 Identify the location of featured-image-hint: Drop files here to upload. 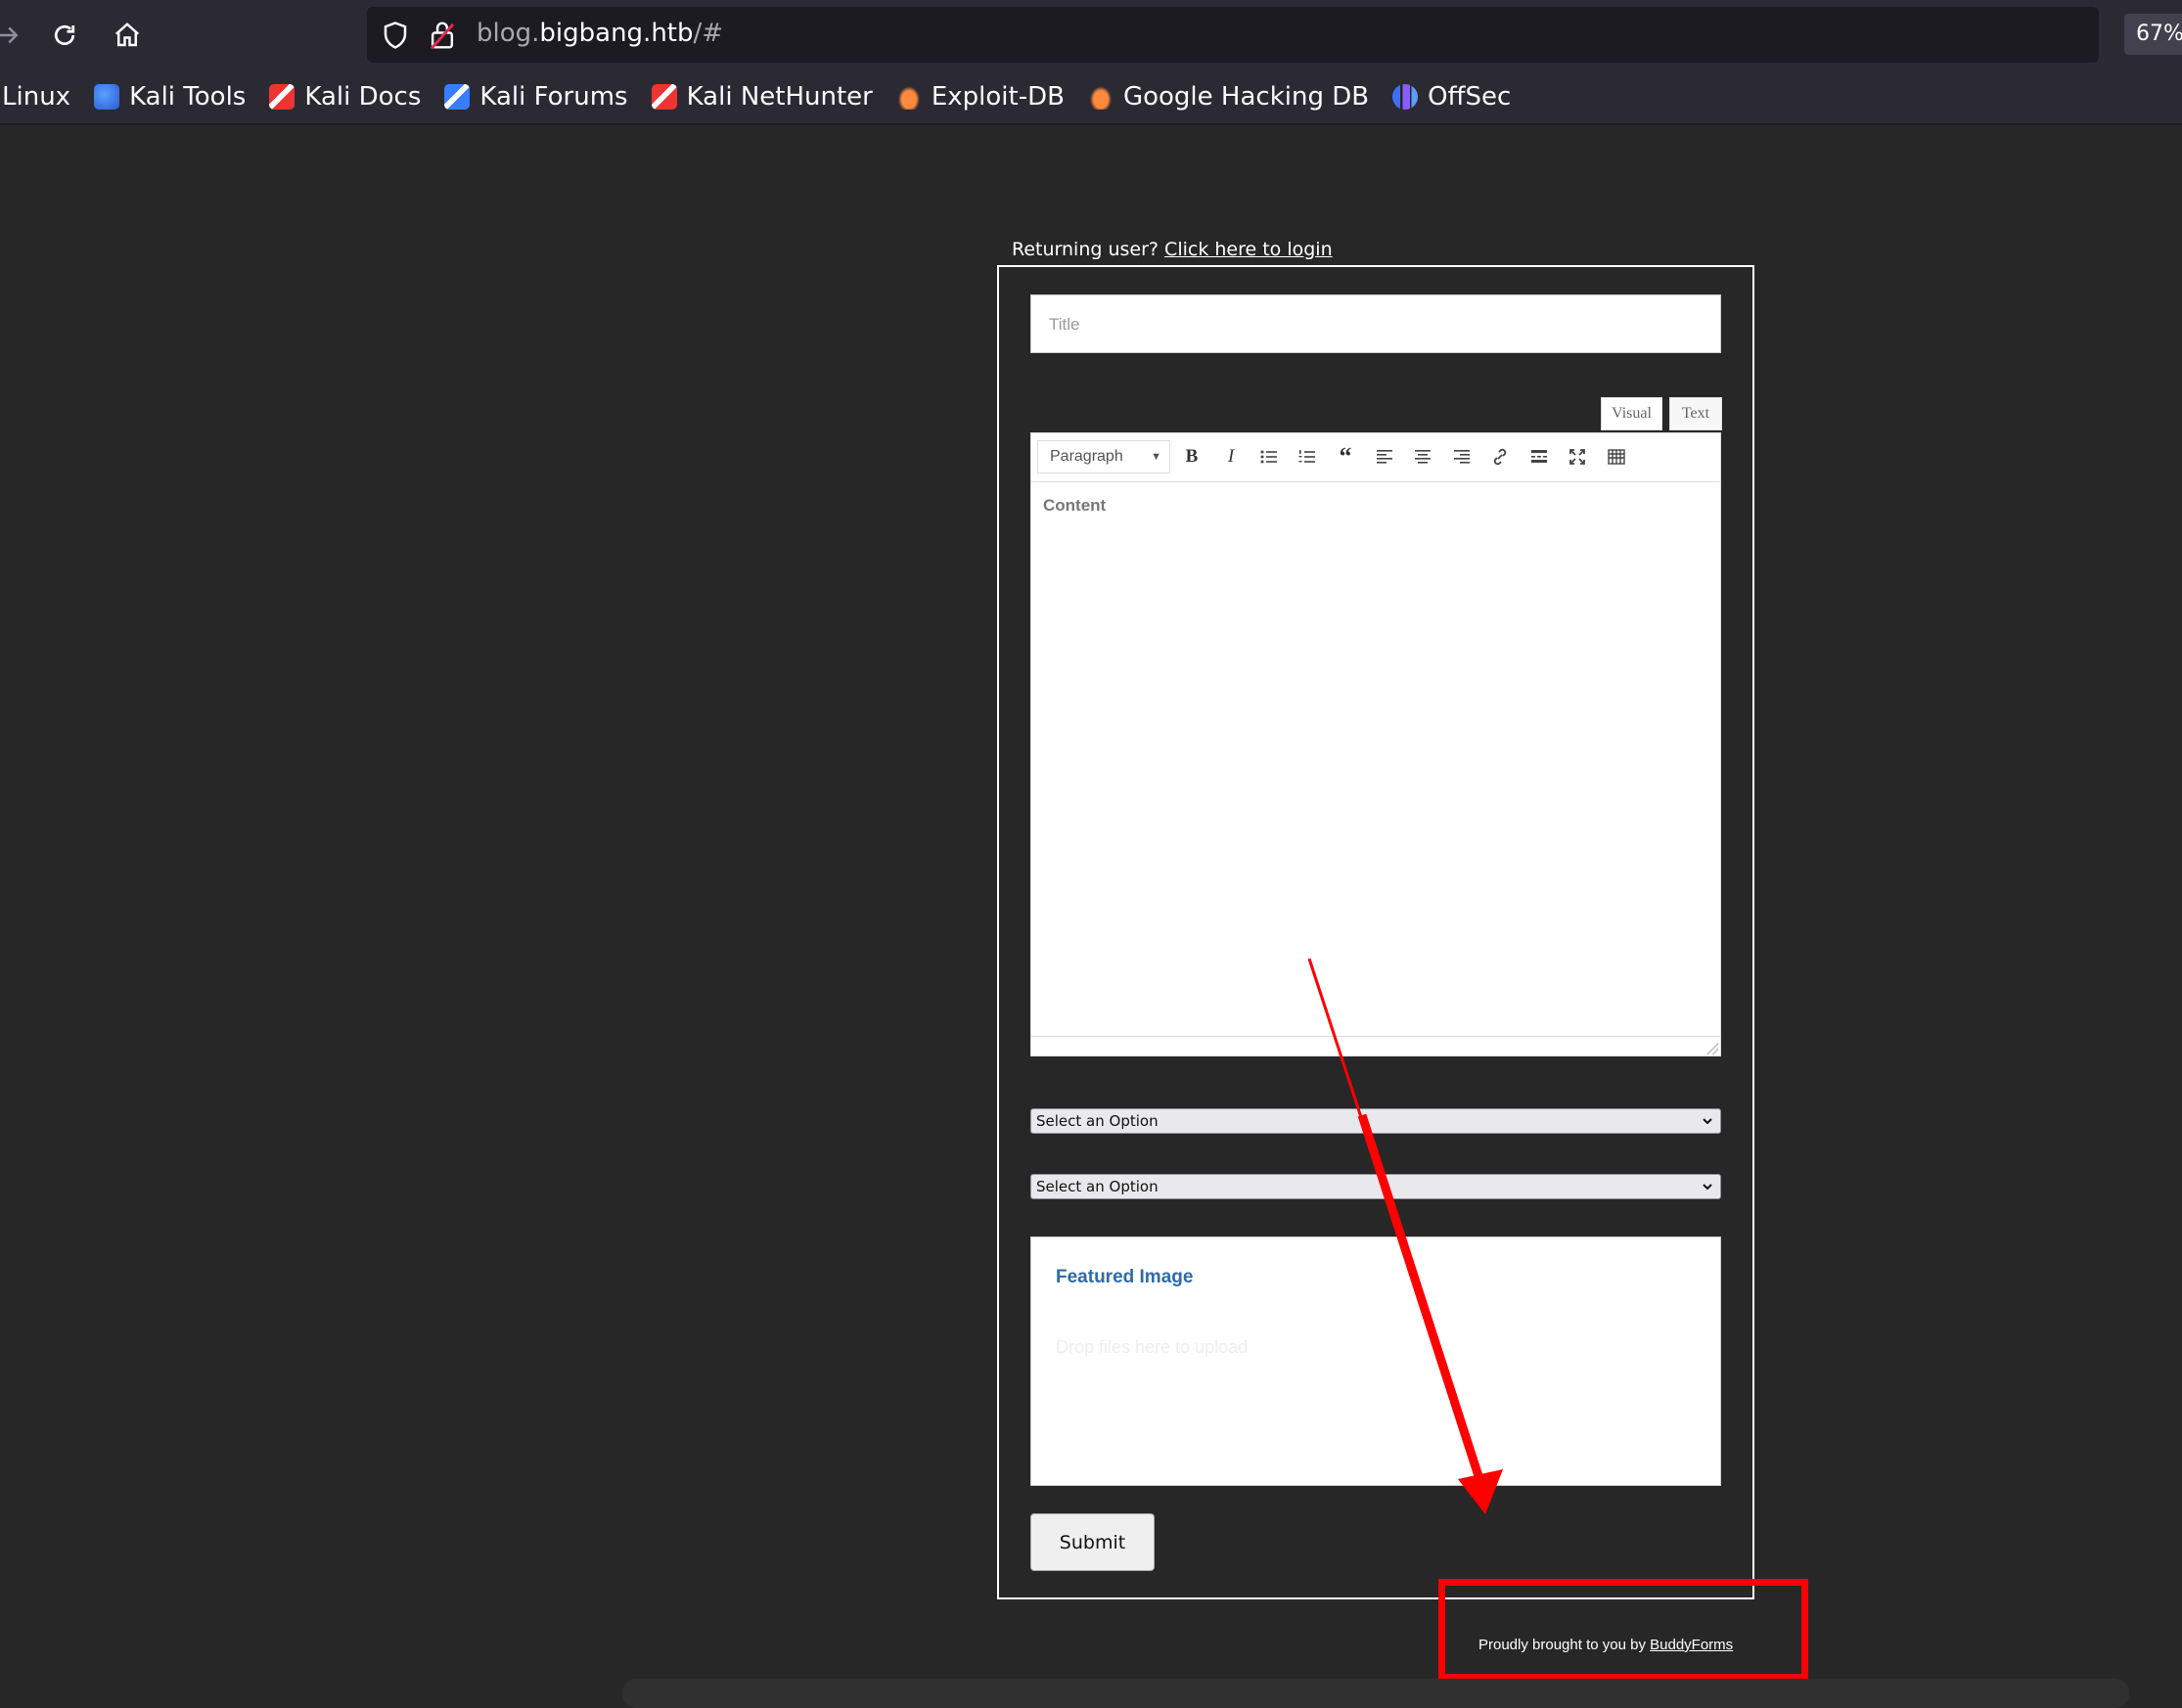
(1153, 1347).